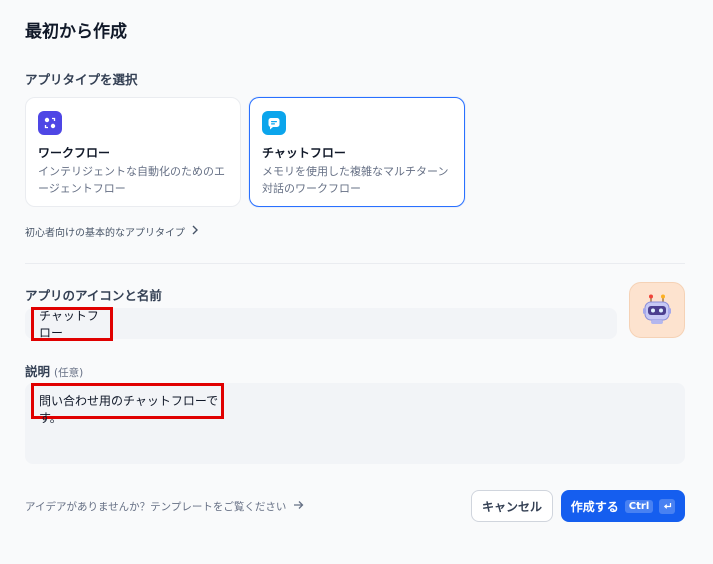  I want to click on card-title: チャットフロー, so click(304, 153).